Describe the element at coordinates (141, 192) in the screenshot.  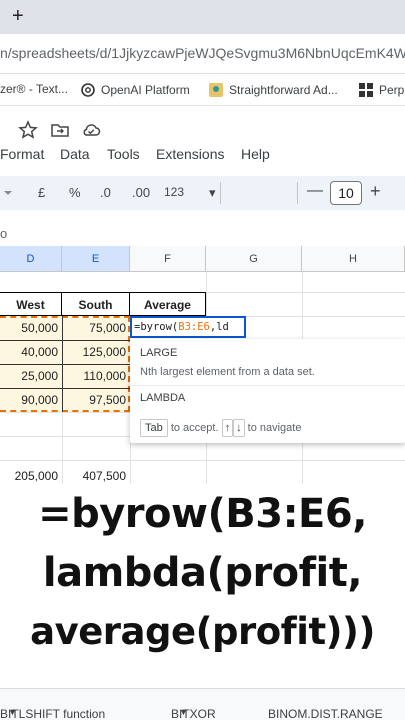
I see `increase-decimal-button: .00` at that location.